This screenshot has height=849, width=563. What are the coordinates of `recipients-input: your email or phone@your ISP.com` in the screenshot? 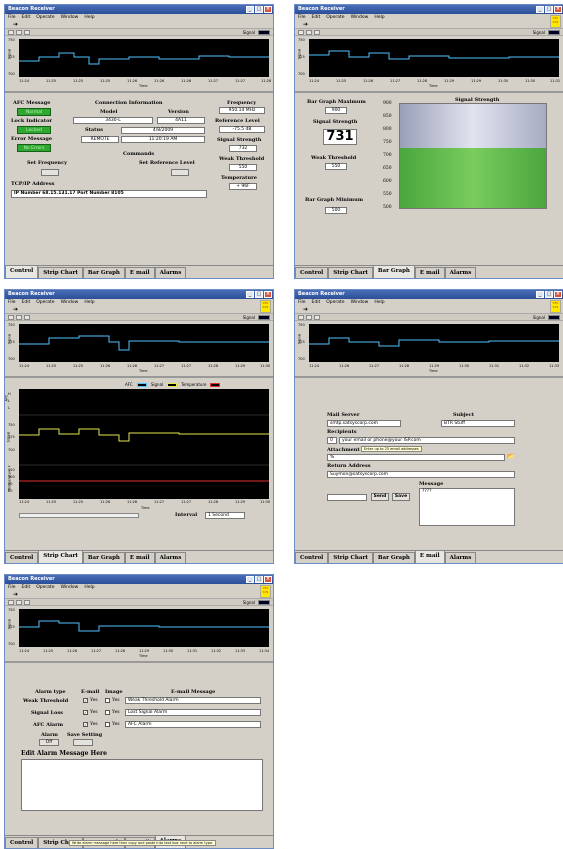 It's located at (427, 440).